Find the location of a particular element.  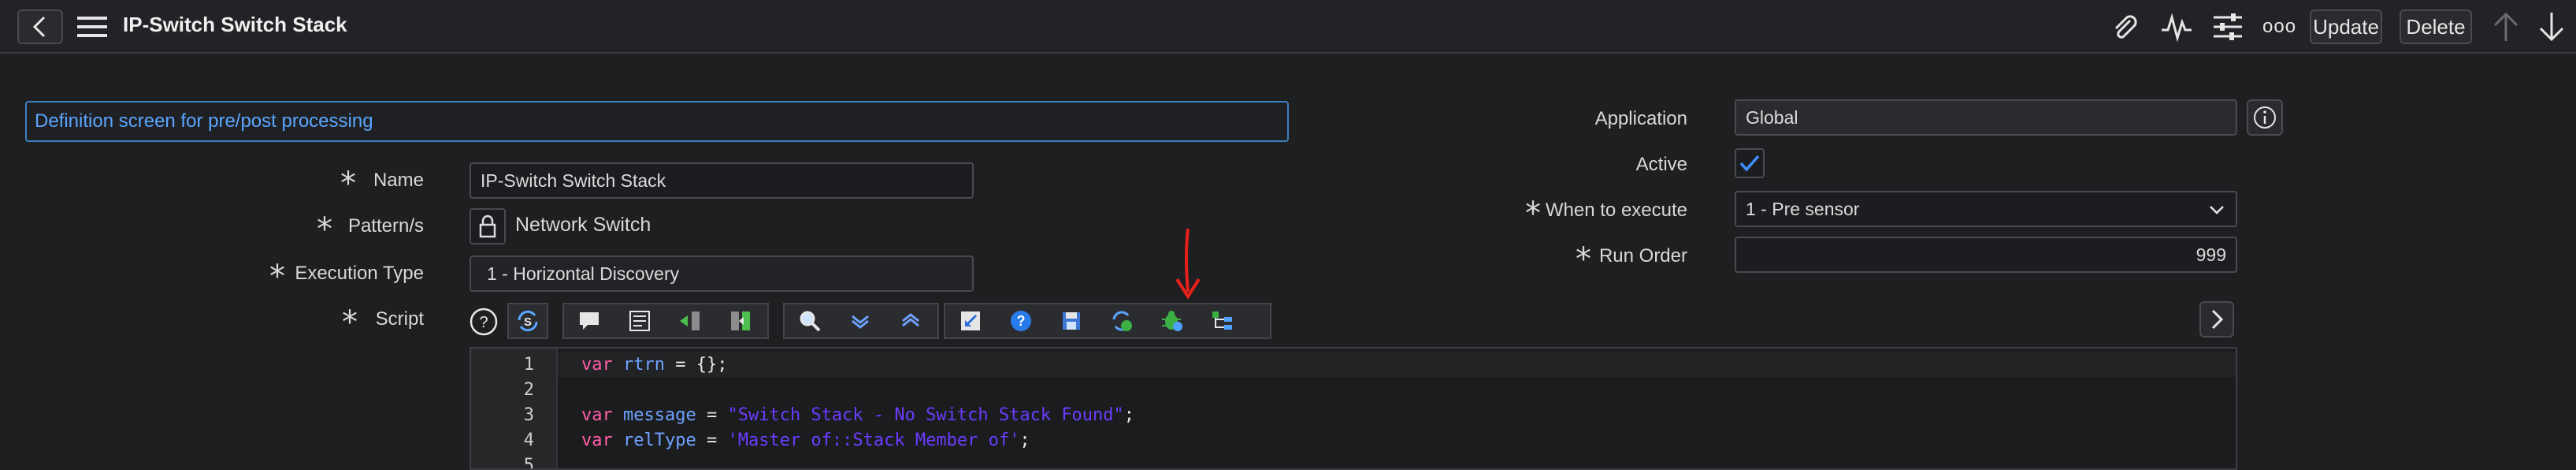

annotation-arrow is located at coordinates (1188, 267).